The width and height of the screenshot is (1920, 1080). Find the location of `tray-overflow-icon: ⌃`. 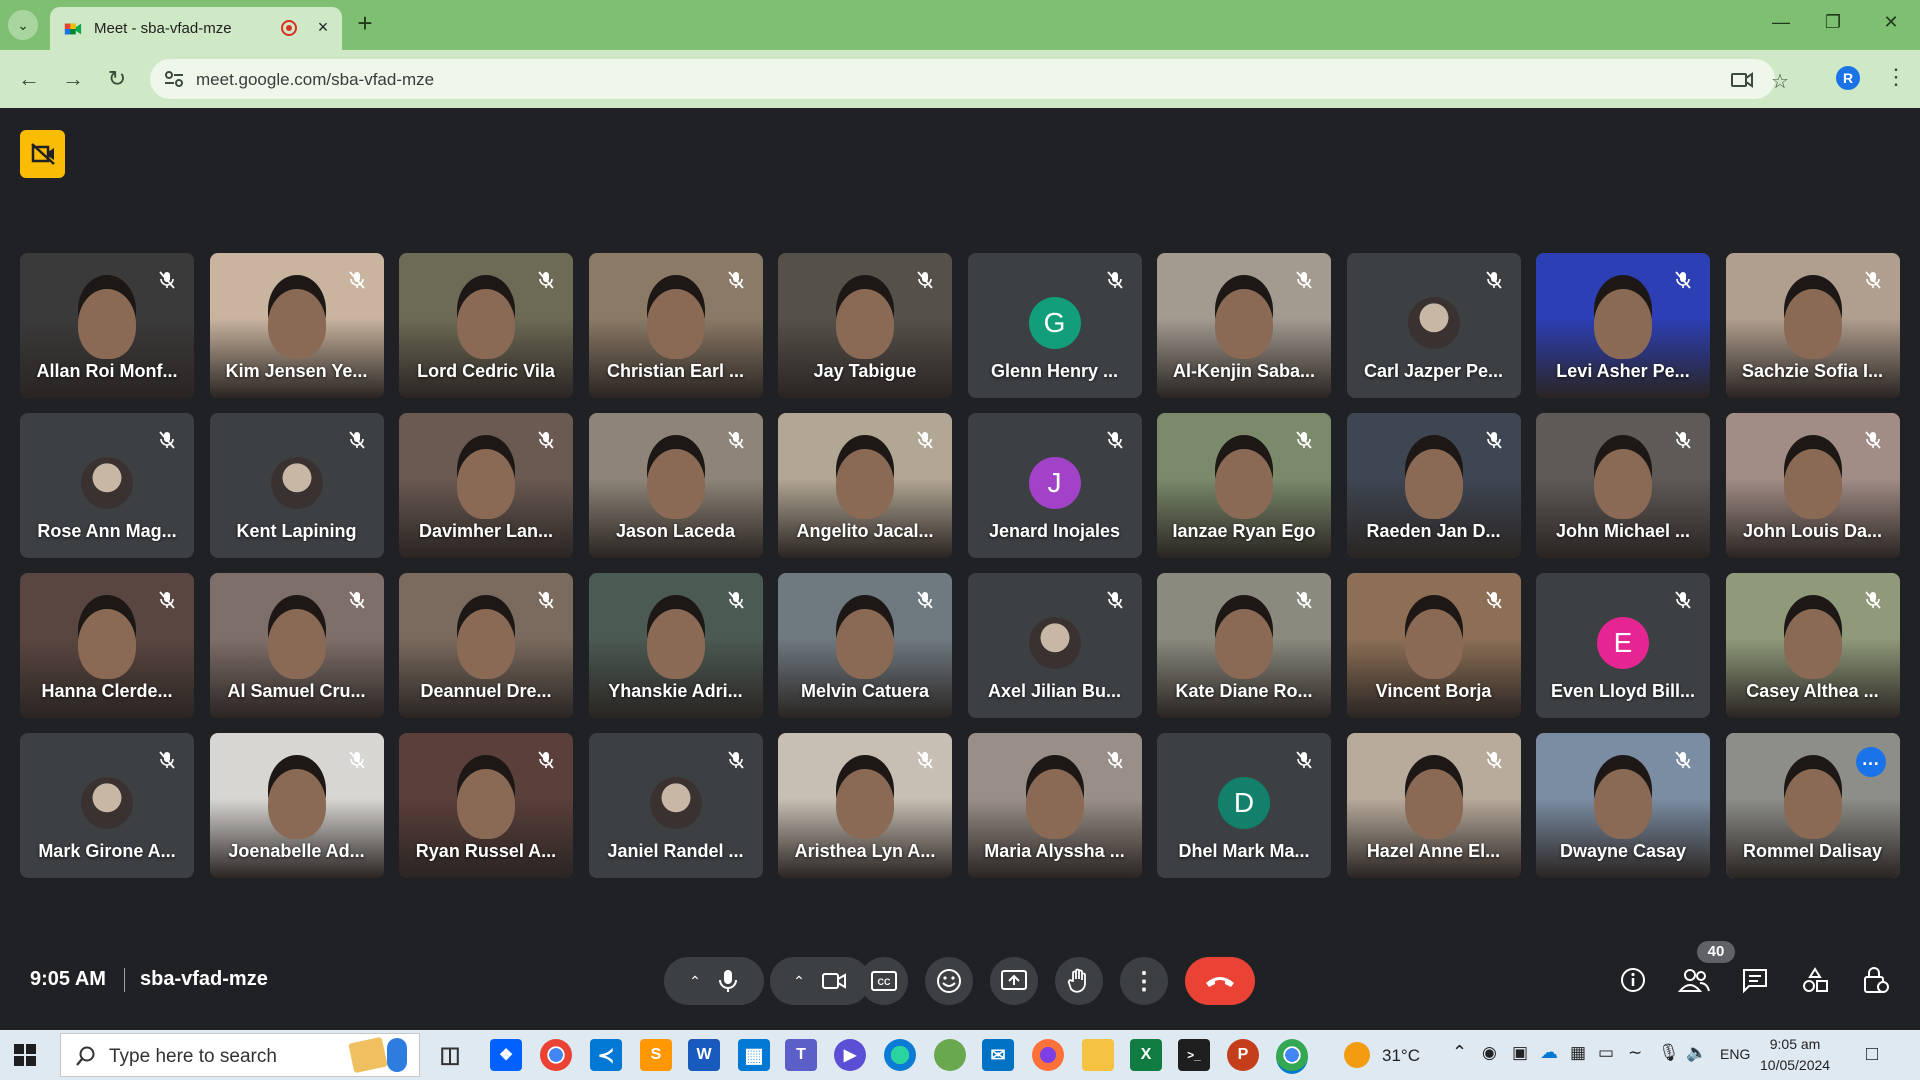

tray-overflow-icon: ⌃ is located at coordinates (1459, 1052).